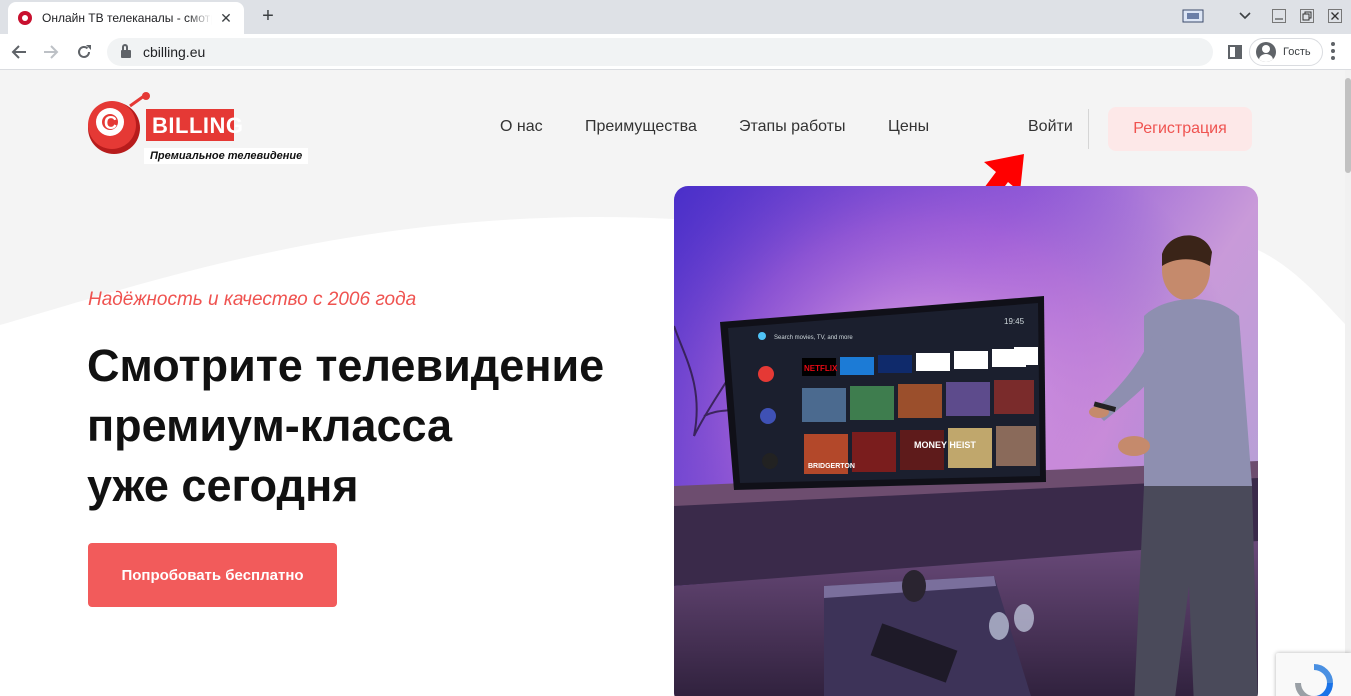 This screenshot has width=1351, height=696. I want to click on scroll-thumb, so click(1348, 125).